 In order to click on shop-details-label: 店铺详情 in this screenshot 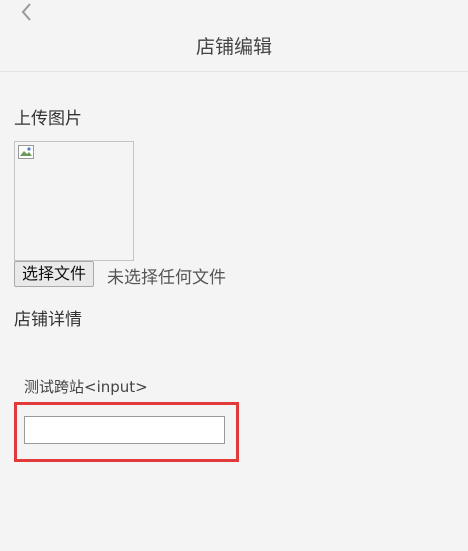, I will do `click(48, 320)`.